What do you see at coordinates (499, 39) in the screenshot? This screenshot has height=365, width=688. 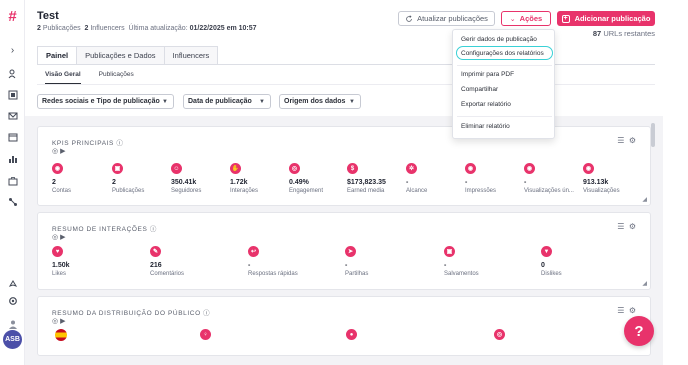 I see `menu-item-manage-publication-data: Gerir dados de publicação` at bounding box center [499, 39].